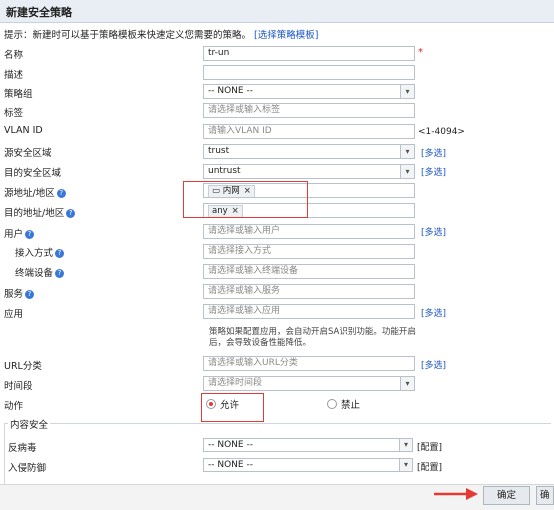 This screenshot has width=554, height=510. What do you see at coordinates (309, 311) in the screenshot?
I see `application-input: 请选择或输入应用` at bounding box center [309, 311].